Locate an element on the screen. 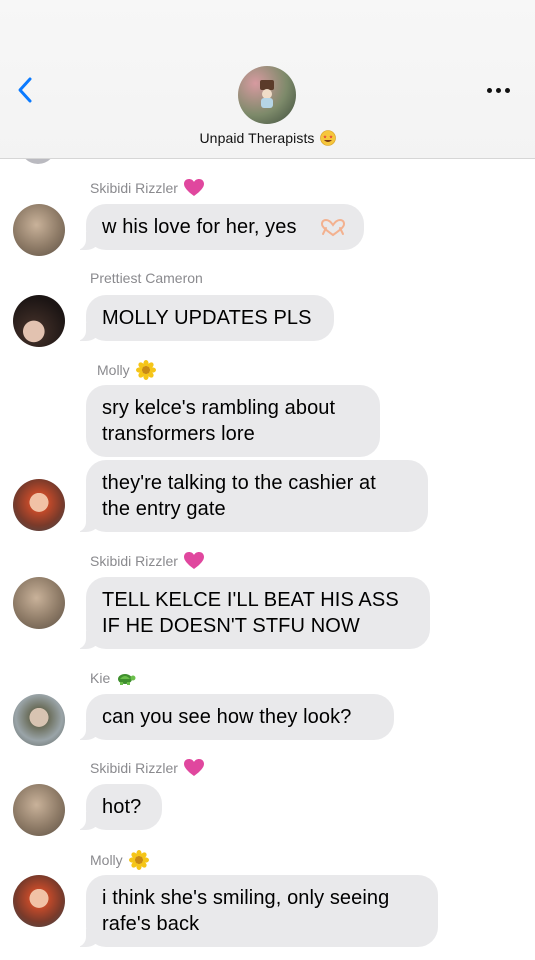  message-text-line: transformers lore is located at coordinates (178, 434).